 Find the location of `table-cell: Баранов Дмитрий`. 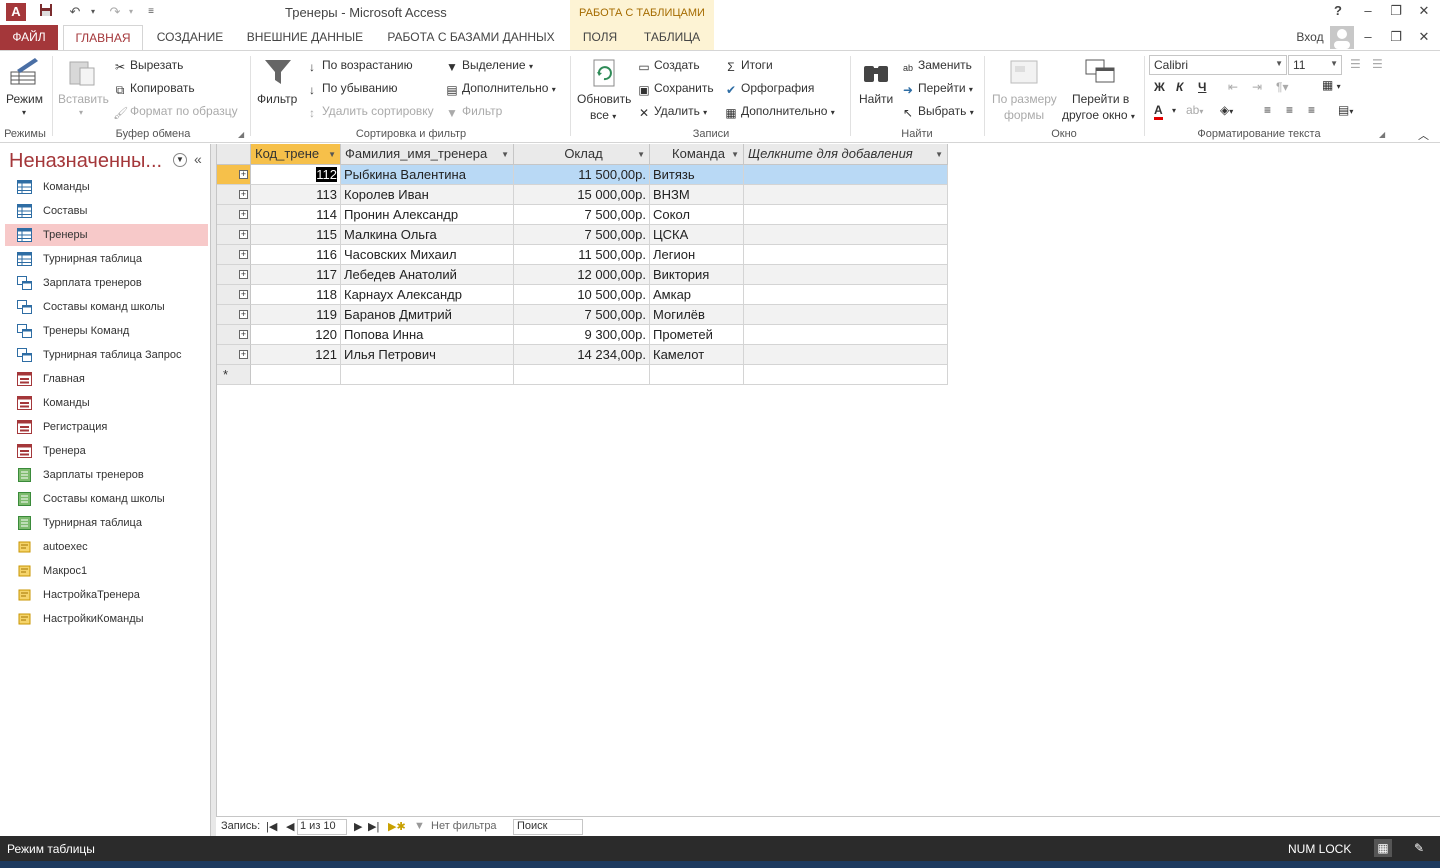

table-cell: Баранов Дмитрий is located at coordinates (427, 315).